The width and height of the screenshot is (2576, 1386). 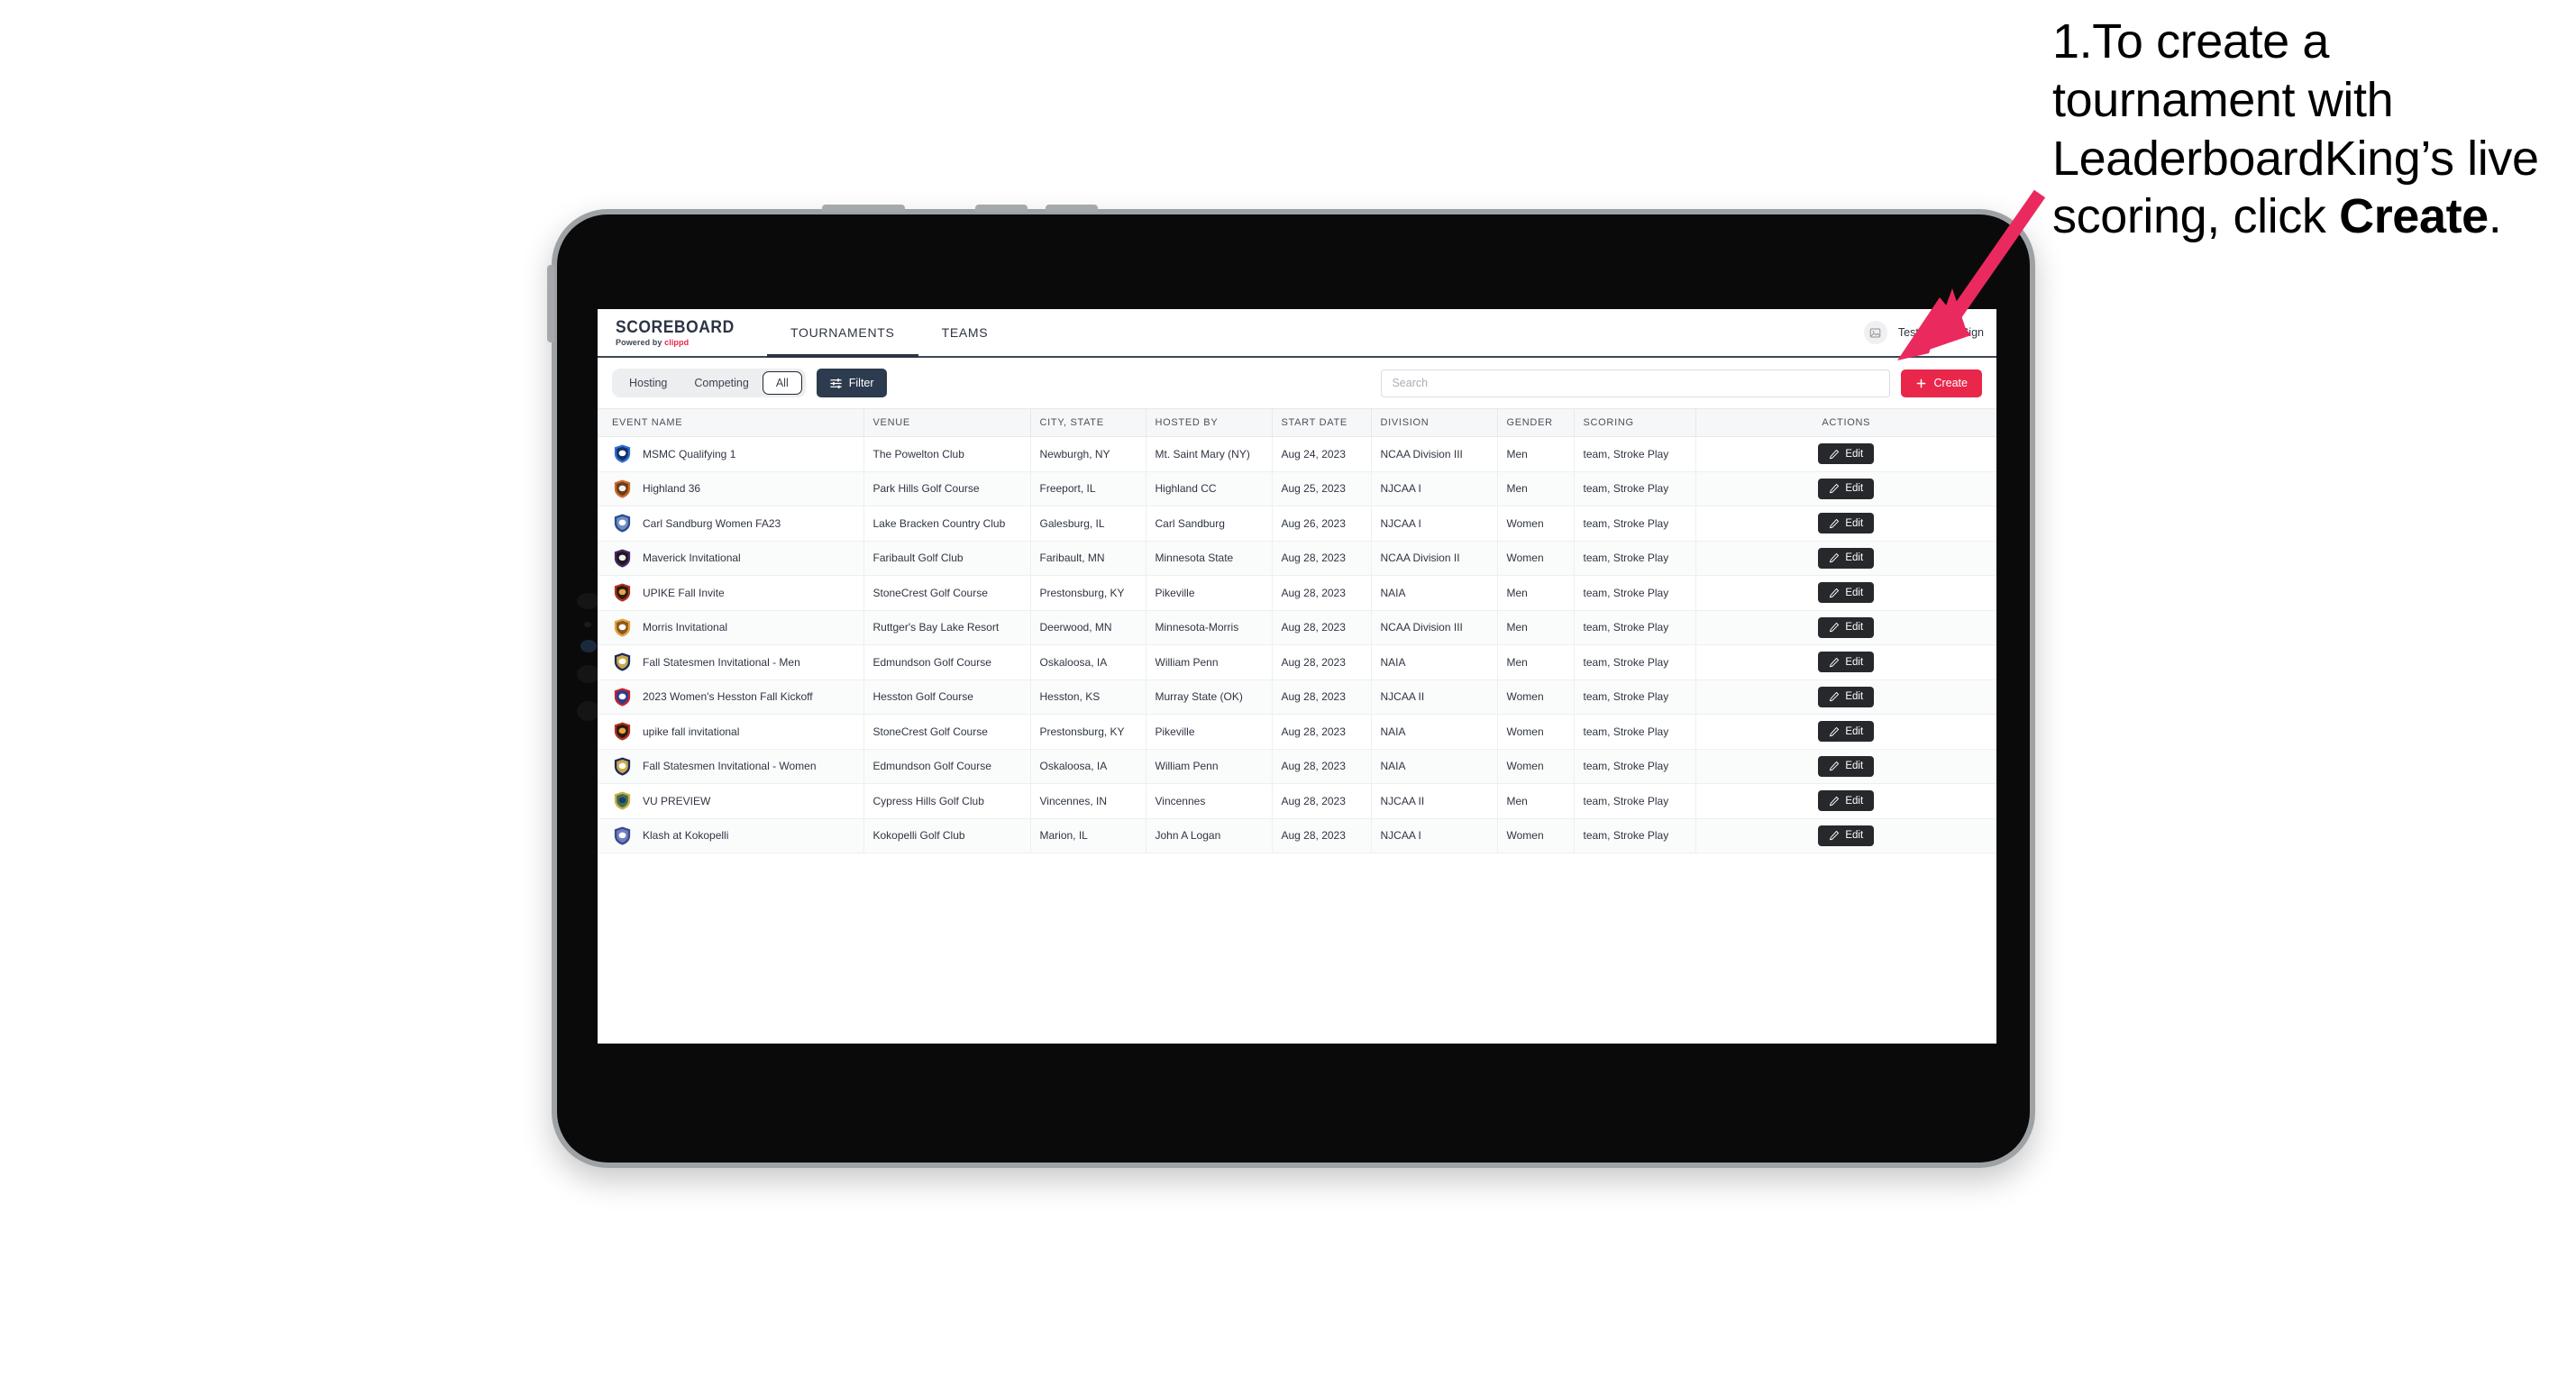 I want to click on cell-hosted-by: Murray State (OK), so click(x=1209, y=697).